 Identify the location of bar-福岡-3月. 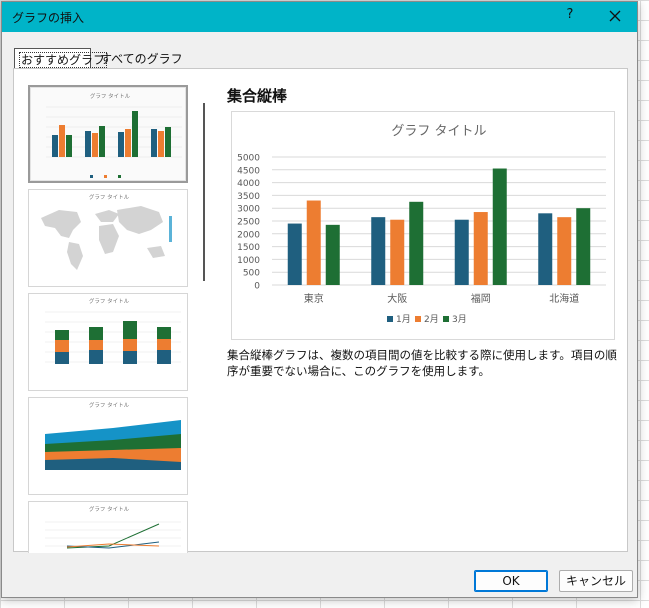
(499, 226).